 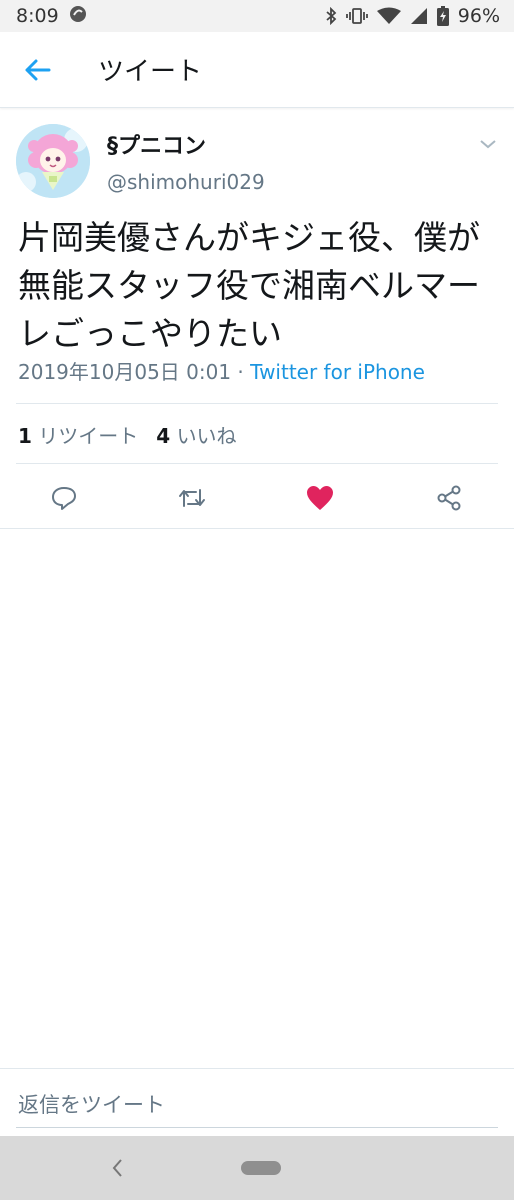 What do you see at coordinates (331, 16) in the screenshot?
I see `bluetooth-icon` at bounding box center [331, 16].